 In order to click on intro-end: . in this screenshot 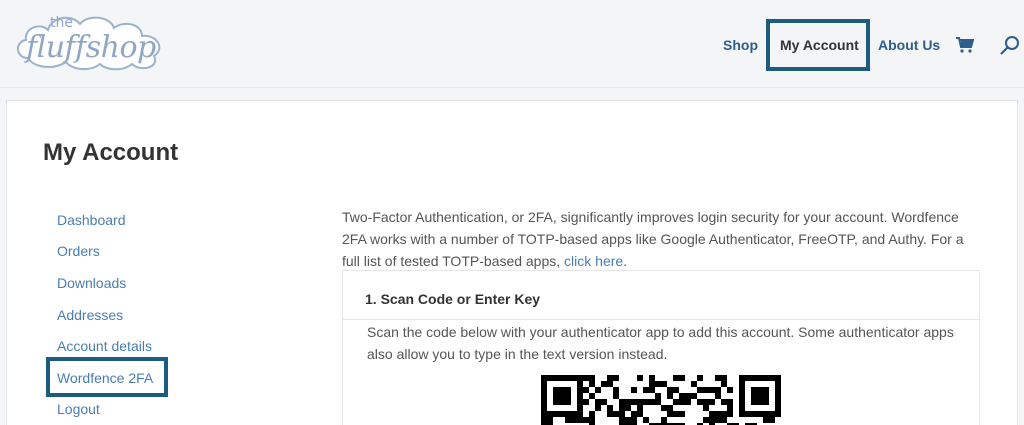, I will do `click(625, 261)`.